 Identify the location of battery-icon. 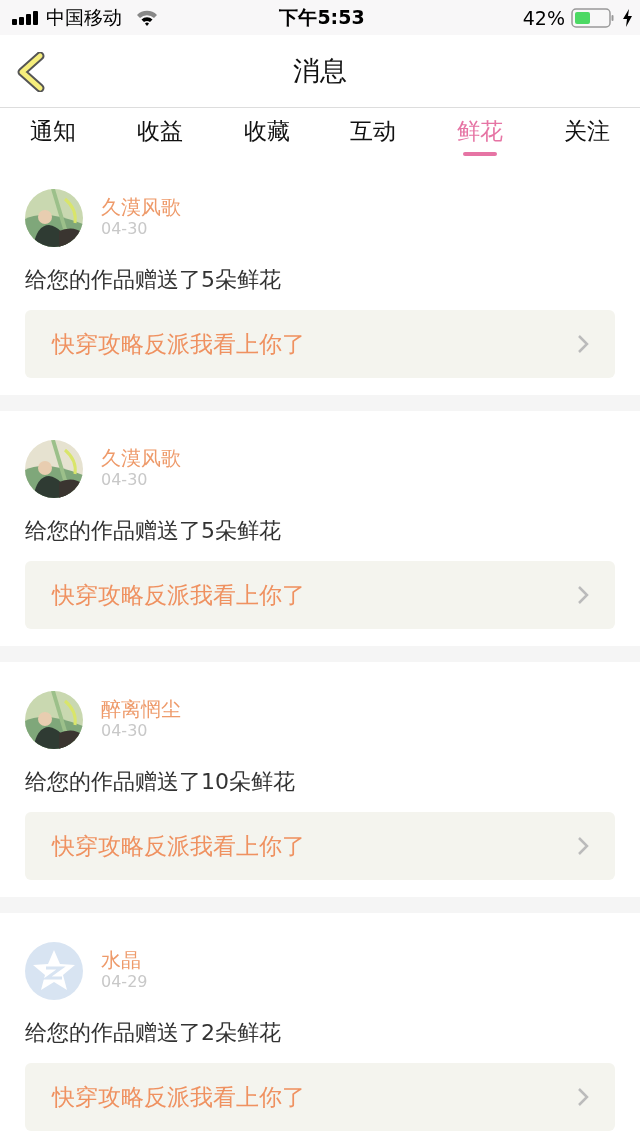
(594, 17).